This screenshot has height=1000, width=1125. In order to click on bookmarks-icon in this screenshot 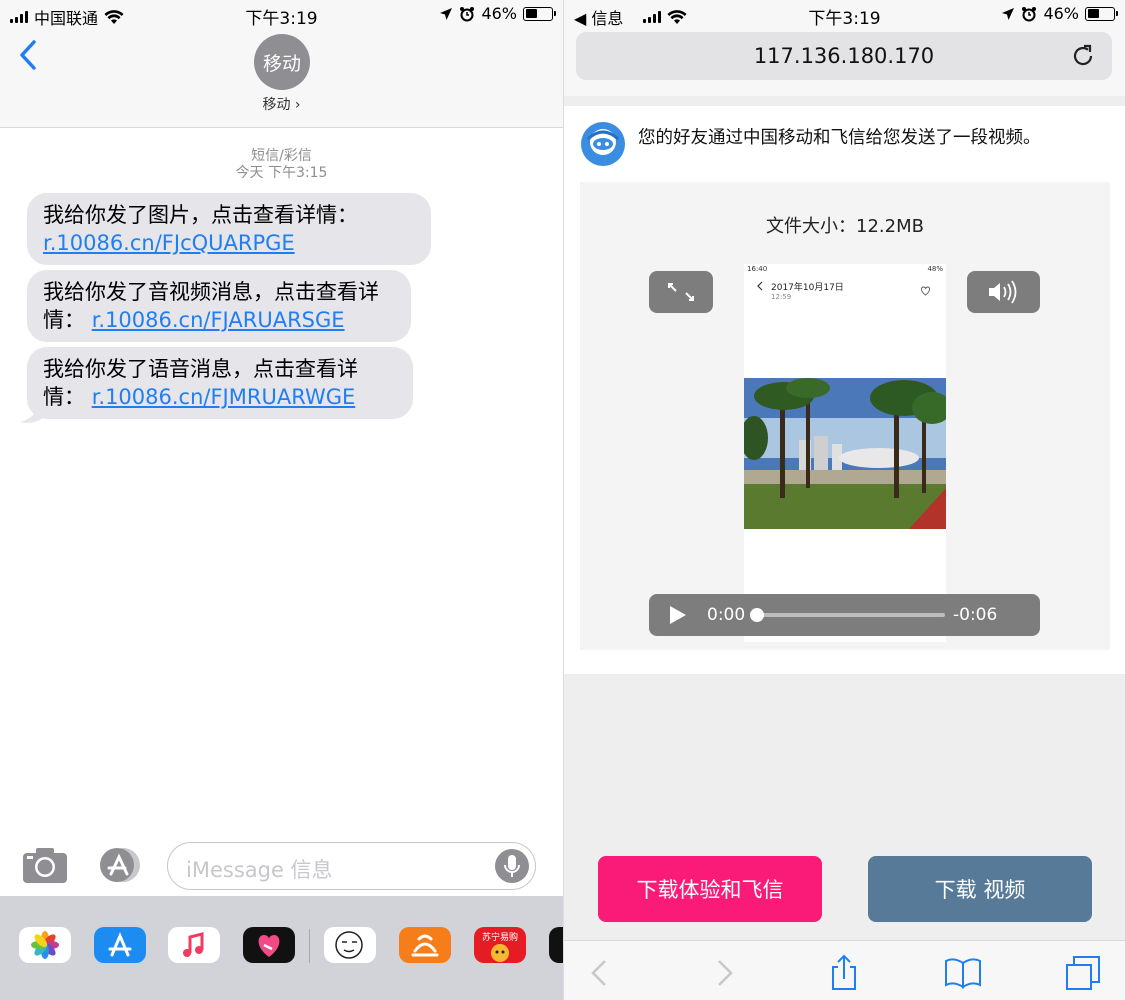, I will do `click(963, 973)`.